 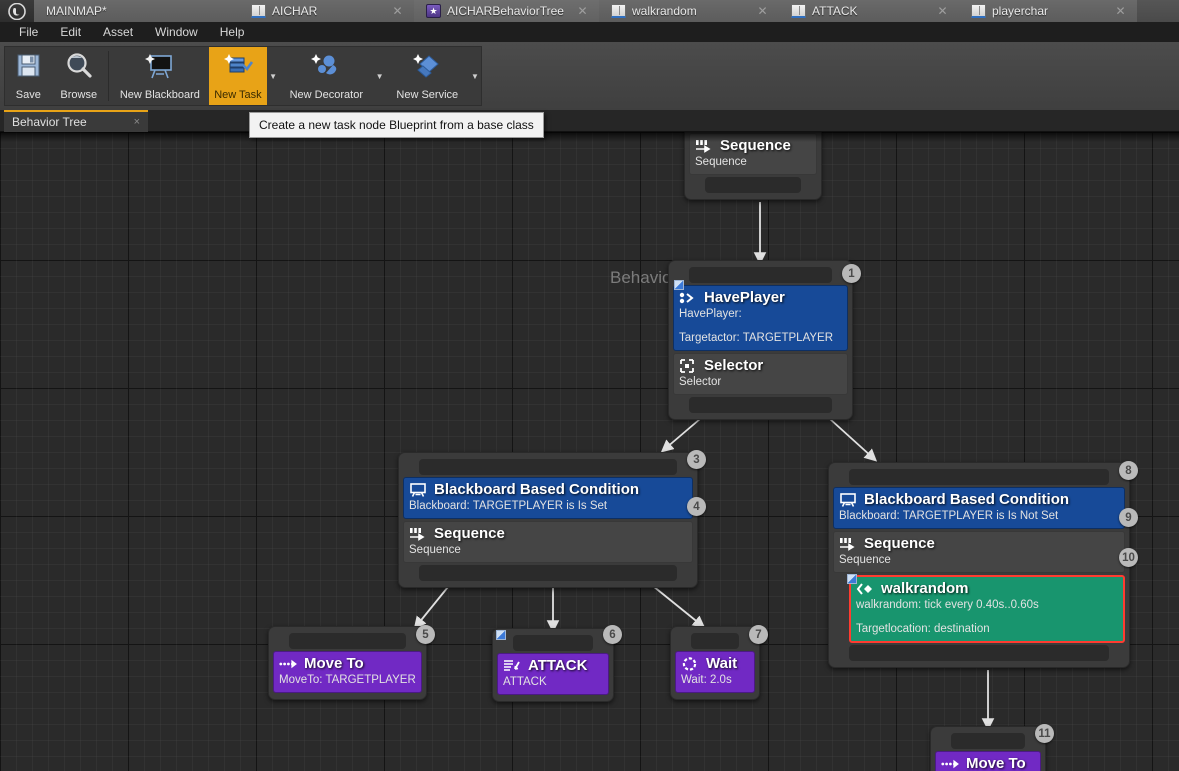 I want to click on run-behavior-icon, so click(x=512, y=666).